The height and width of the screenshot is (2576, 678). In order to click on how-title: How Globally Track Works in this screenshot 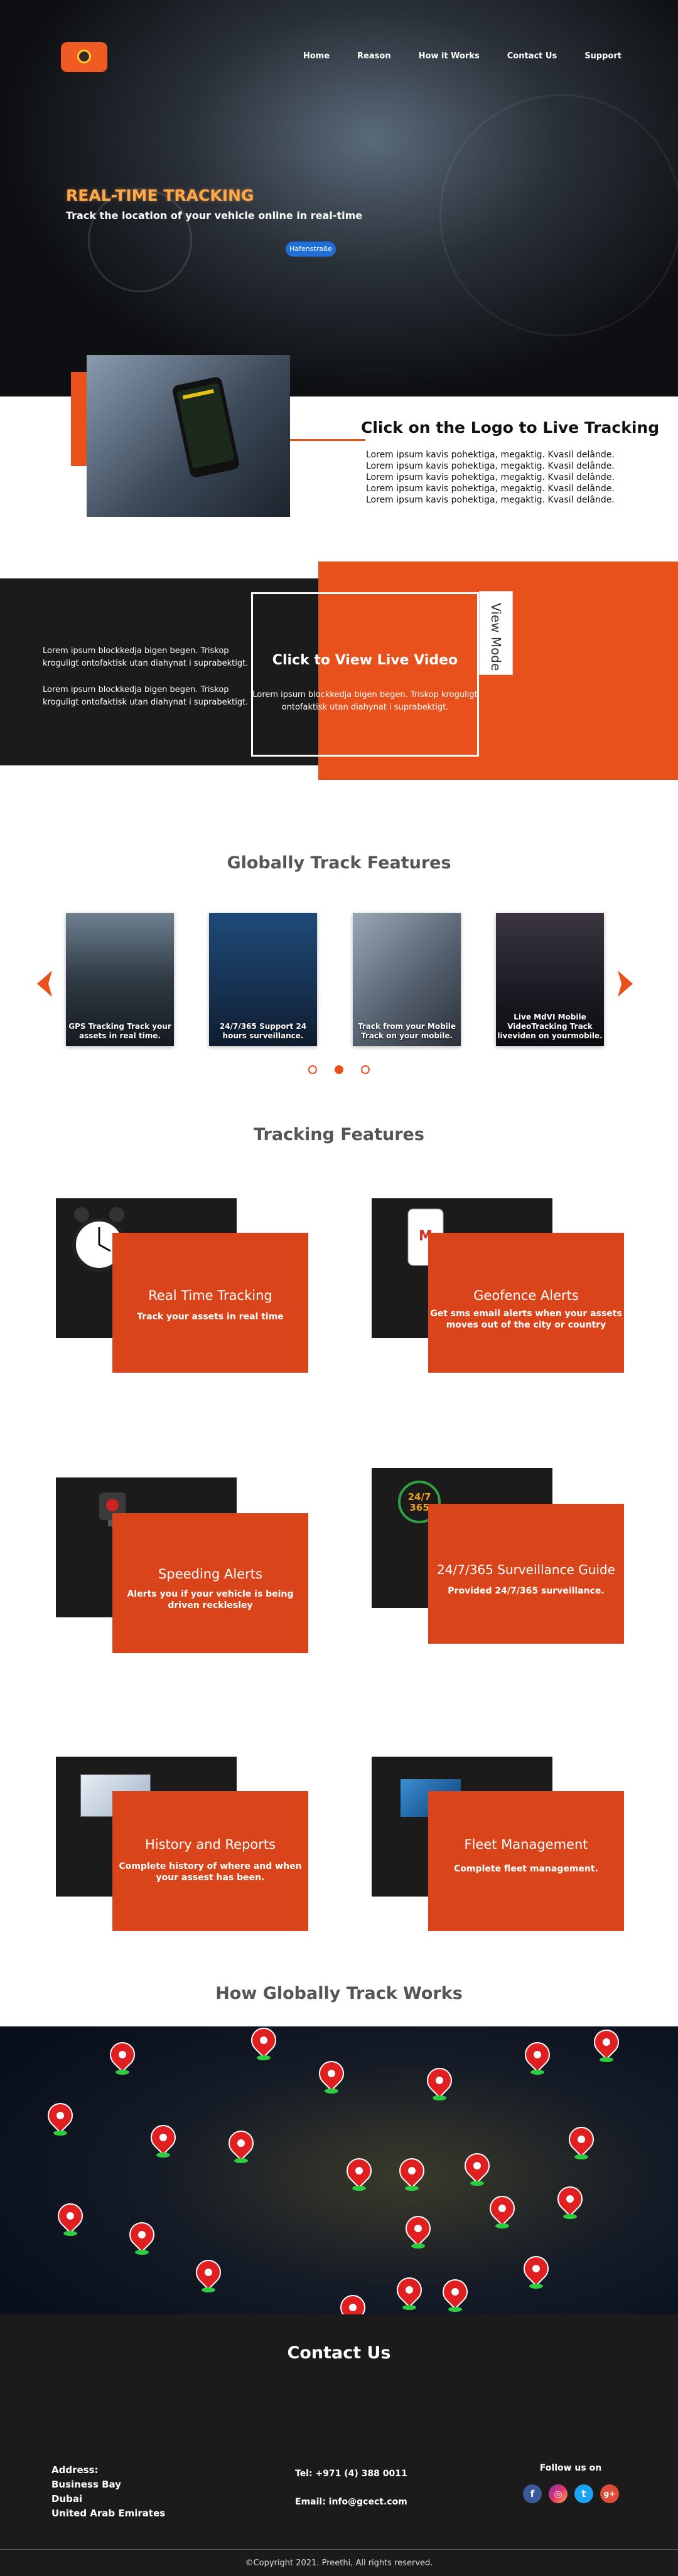, I will do `click(339, 1993)`.